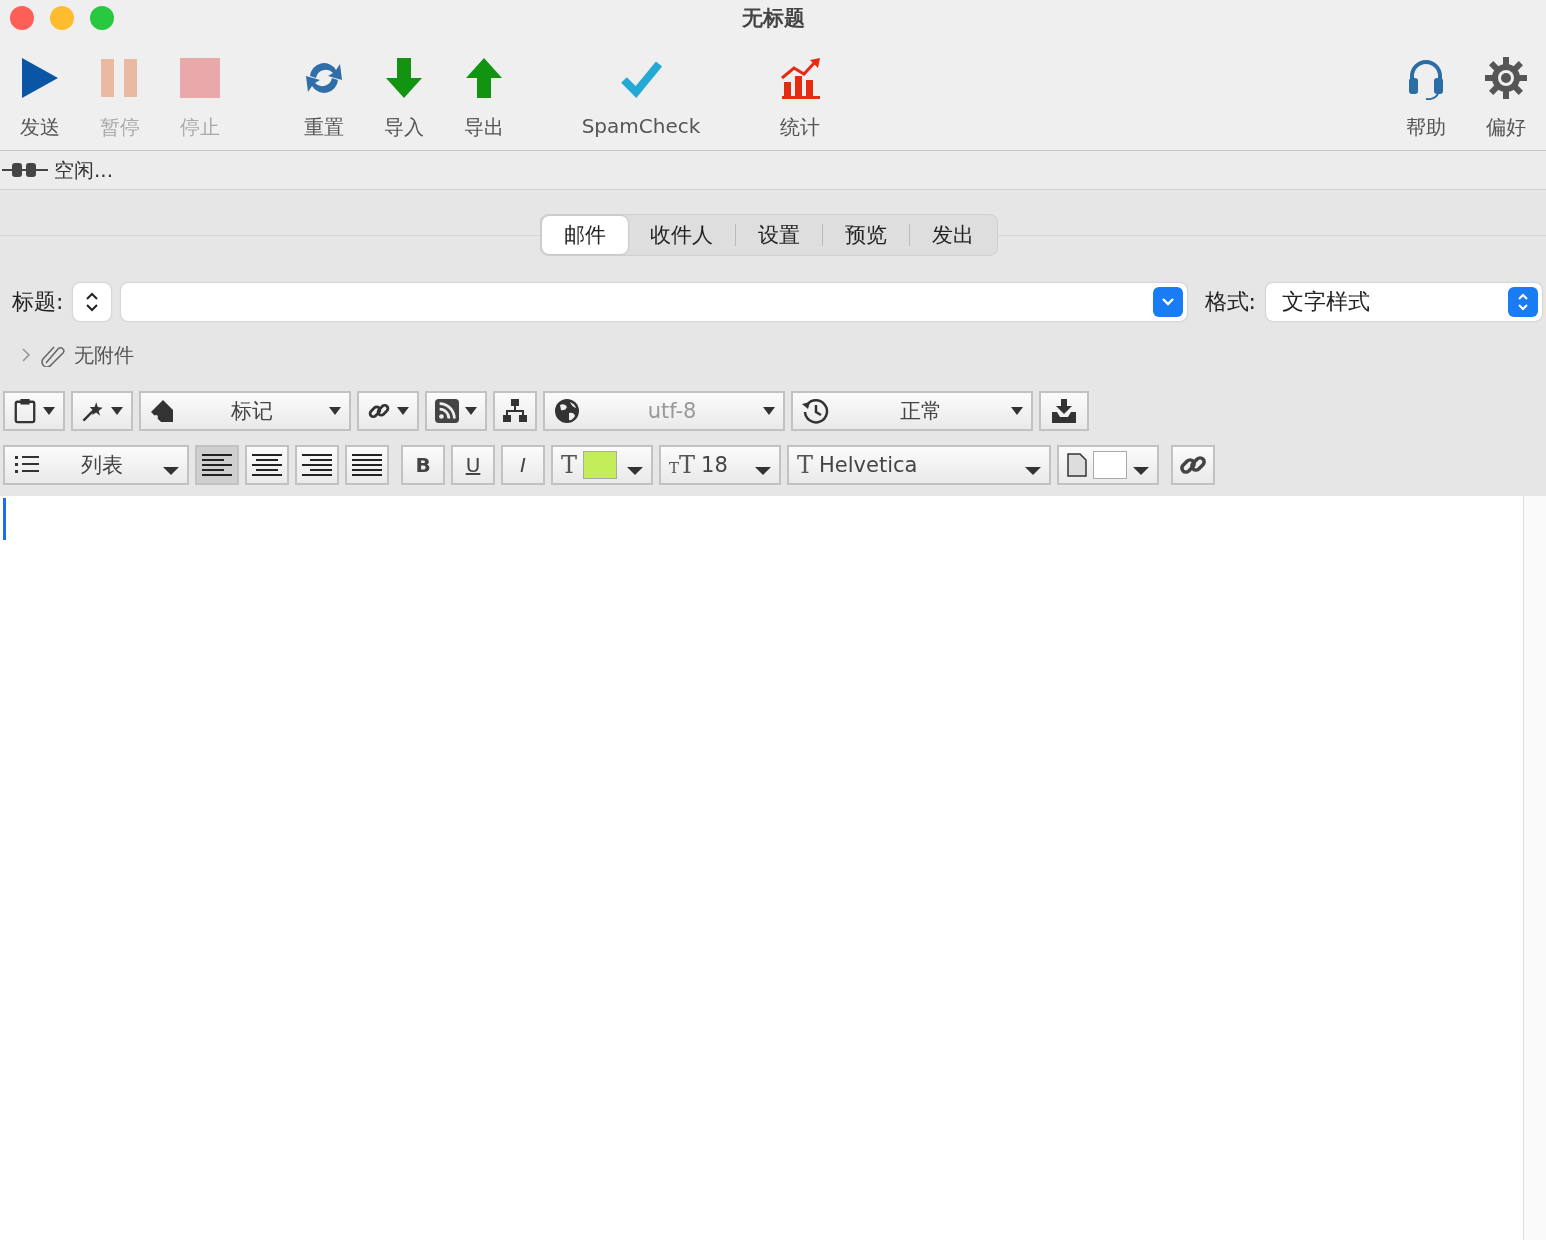 The image size is (1546, 1240). Describe the element at coordinates (96, 465) in the screenshot. I see `list-style-select: 列表` at that location.